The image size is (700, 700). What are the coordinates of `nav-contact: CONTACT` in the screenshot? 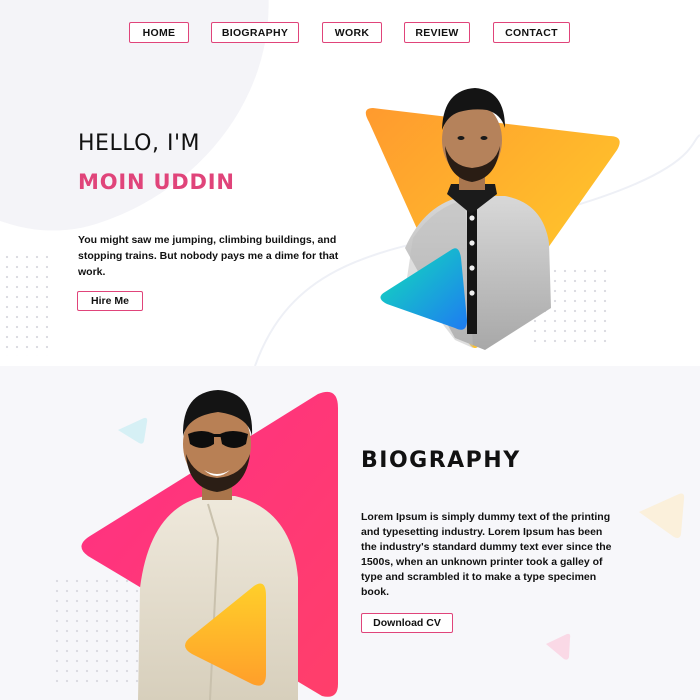 It's located at (531, 32).